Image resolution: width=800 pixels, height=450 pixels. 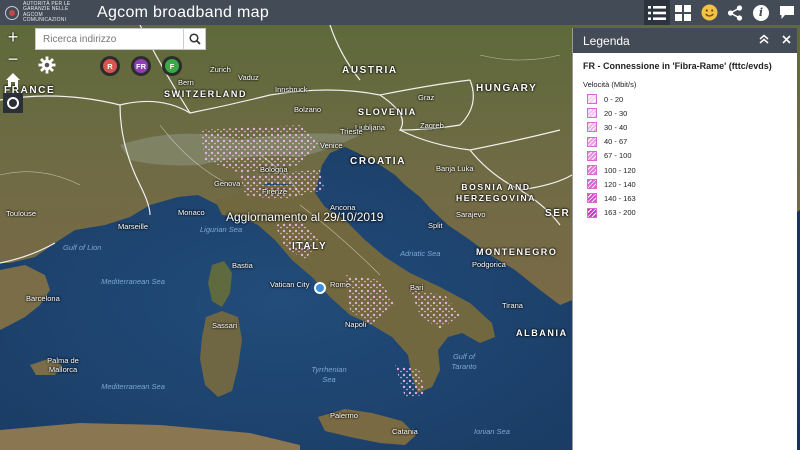 What do you see at coordinates (308, 109) in the screenshot?
I see `city-label: Bolzano` at bounding box center [308, 109].